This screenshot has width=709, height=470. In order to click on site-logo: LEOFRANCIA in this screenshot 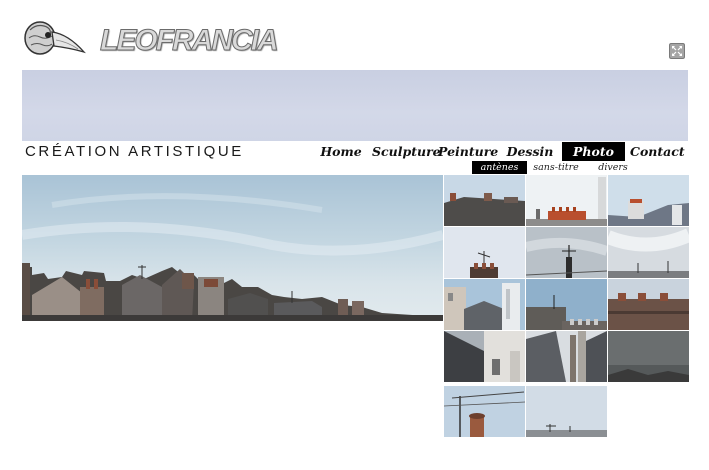, I will do `click(150, 40)`.